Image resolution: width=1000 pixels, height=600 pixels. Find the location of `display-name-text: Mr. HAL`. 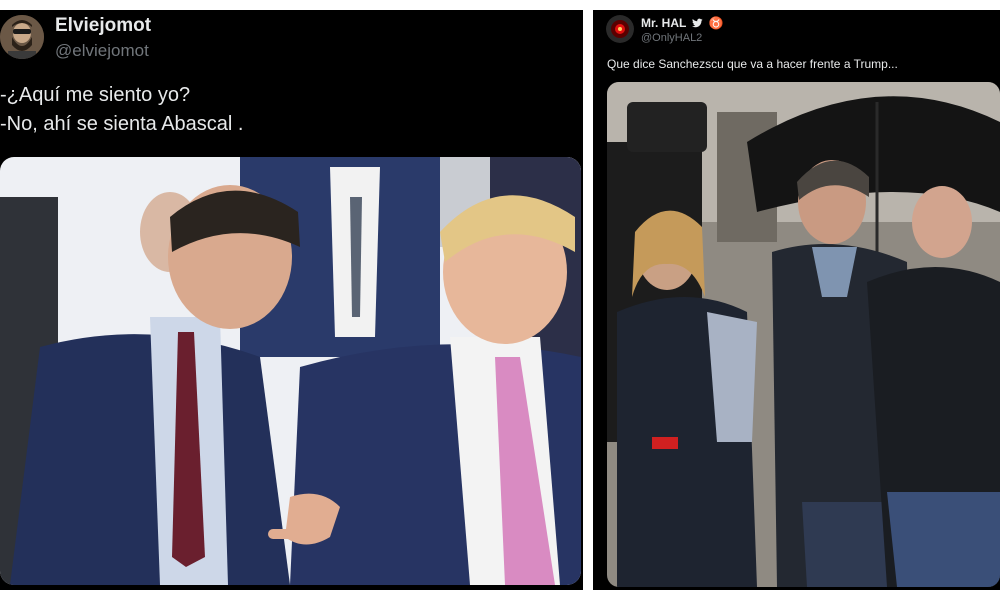

display-name-text: Mr. HAL is located at coordinates (664, 23).